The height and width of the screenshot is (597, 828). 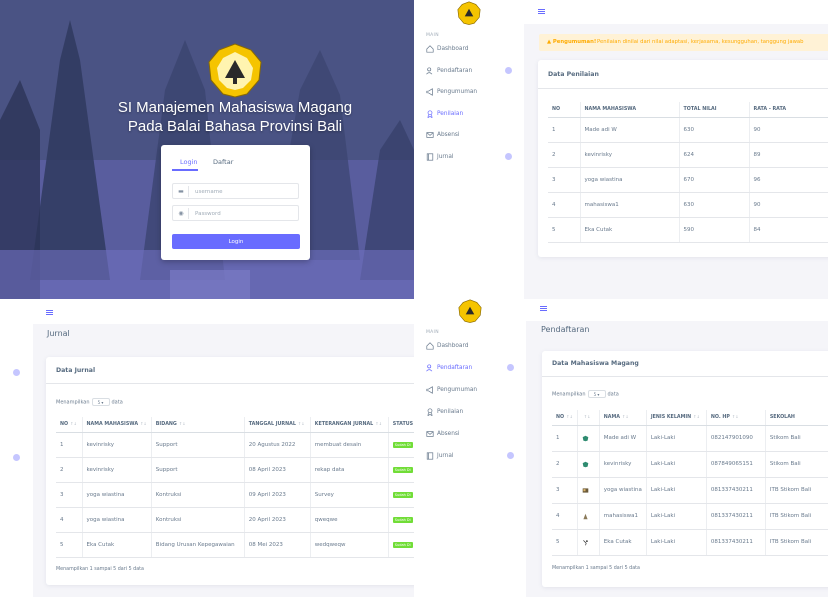 What do you see at coordinates (796, 438) in the screenshot?
I see `cell: Stikom Bali` at bounding box center [796, 438].